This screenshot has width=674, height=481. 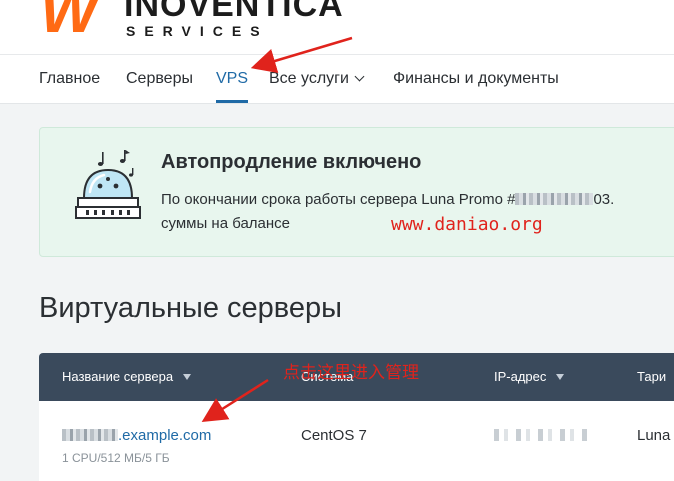 What do you see at coordinates (291, 162) in the screenshot?
I see `alert-title: Автопродление включено` at bounding box center [291, 162].